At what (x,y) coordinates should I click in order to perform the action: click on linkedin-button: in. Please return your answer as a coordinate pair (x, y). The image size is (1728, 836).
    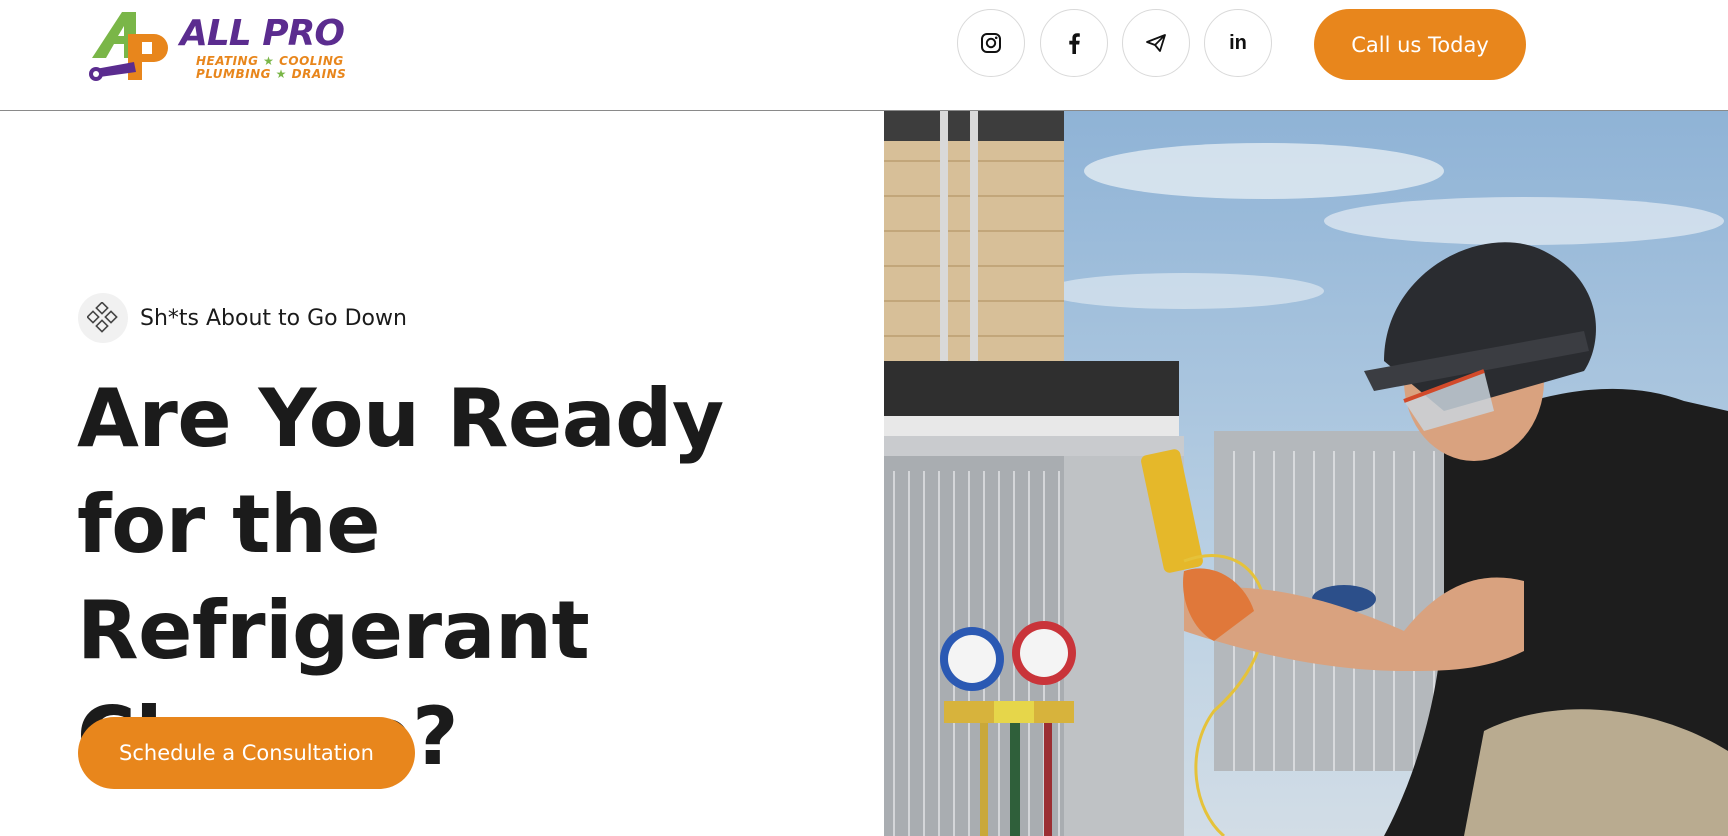
    Looking at the image, I should click on (1238, 43).